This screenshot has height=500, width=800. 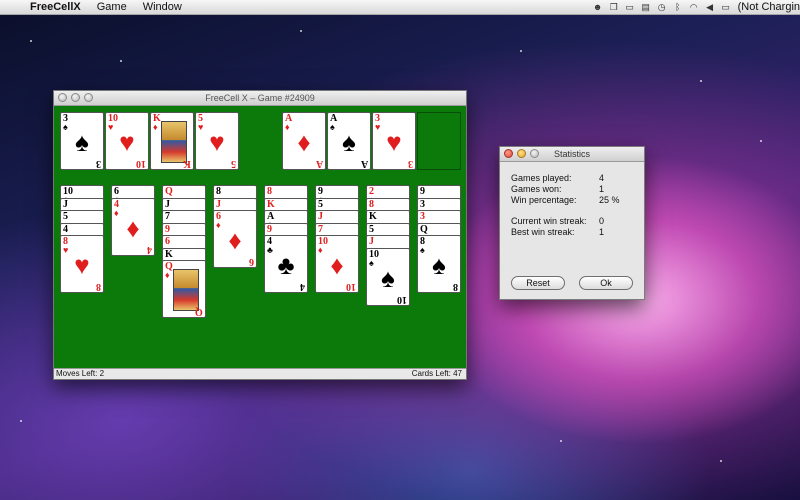 I want to click on robot-icon: ☻, so click(x=598, y=7).